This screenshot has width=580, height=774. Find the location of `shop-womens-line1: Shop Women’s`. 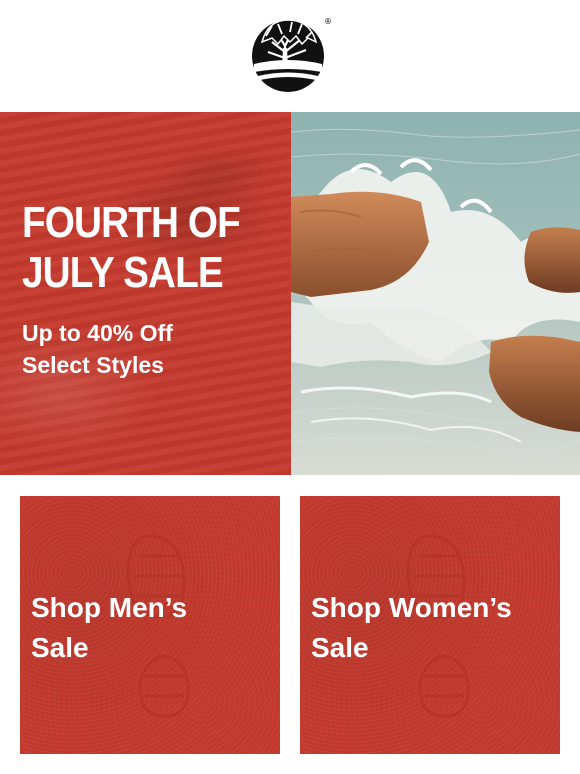

shop-womens-line1: Shop Women’s is located at coordinates (411, 607).